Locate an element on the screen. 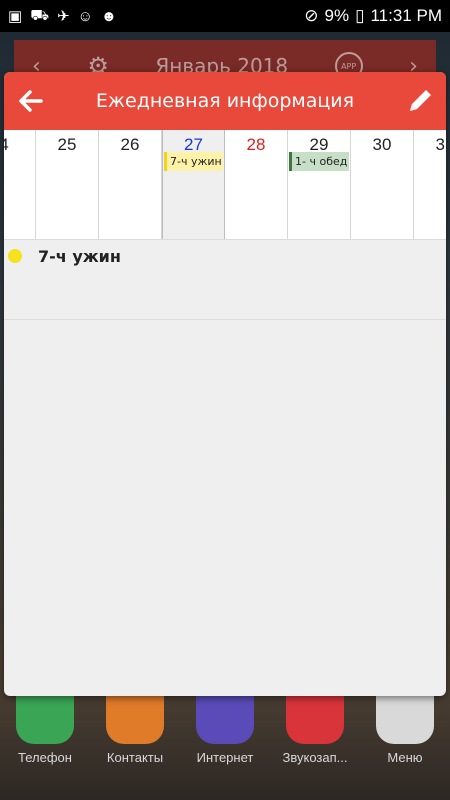 The height and width of the screenshot is (800, 450). do-not-disturb-icon: ⊘ is located at coordinates (311, 15).